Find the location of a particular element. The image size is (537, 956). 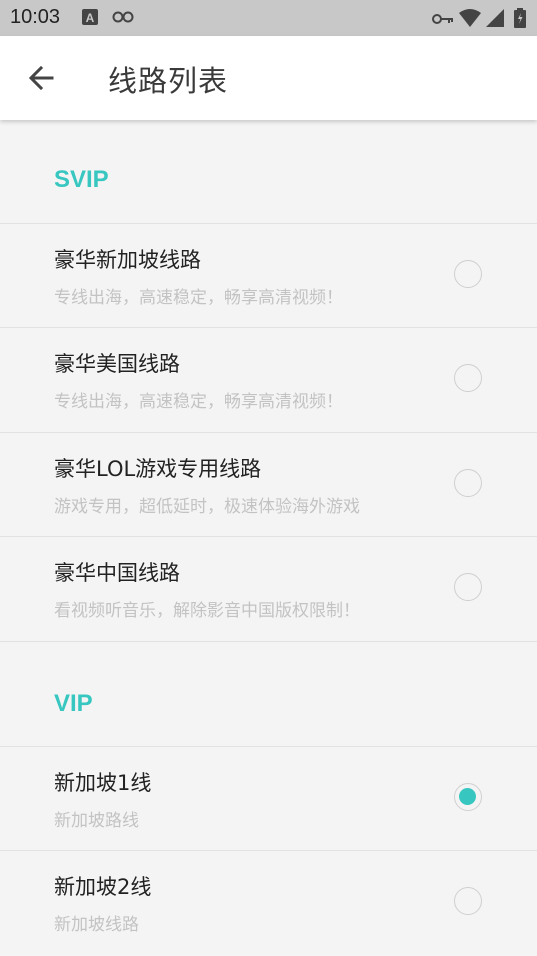

status-bar: 10:03 A is located at coordinates (268, 18).